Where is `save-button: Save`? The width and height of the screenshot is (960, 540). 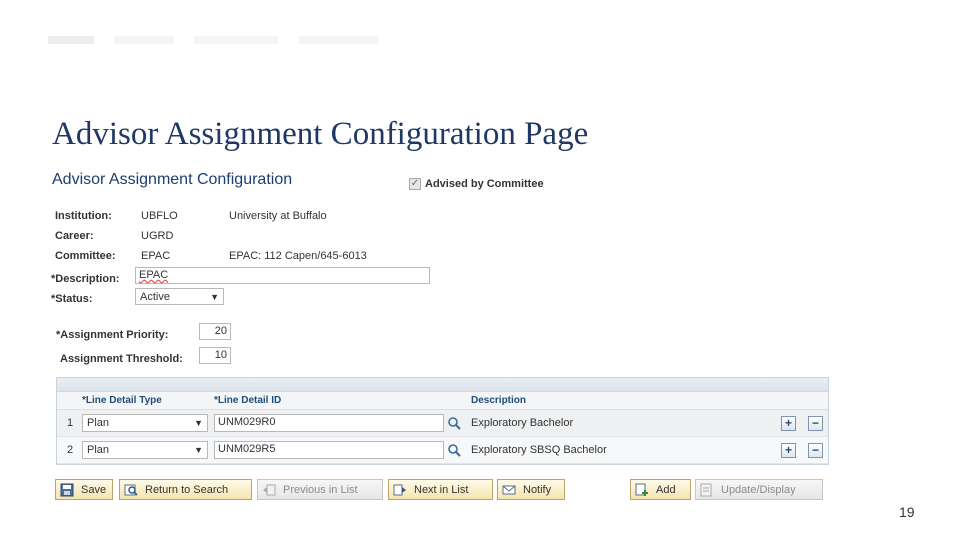
save-button: Save is located at coordinates (84, 489).